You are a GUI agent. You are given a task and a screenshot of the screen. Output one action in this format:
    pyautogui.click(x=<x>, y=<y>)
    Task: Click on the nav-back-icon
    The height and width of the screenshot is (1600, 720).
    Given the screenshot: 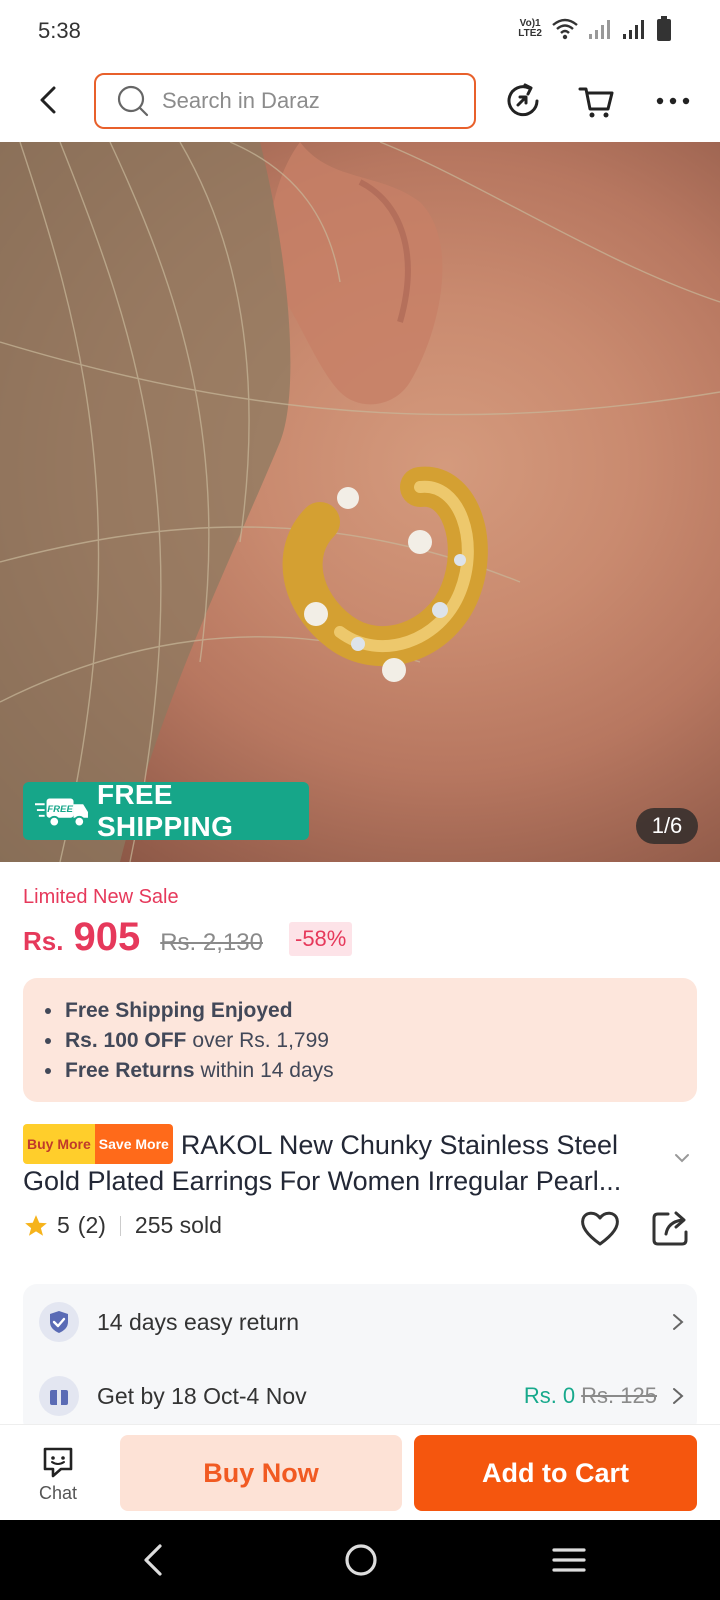 What is the action you would take?
    pyautogui.click(x=153, y=1560)
    